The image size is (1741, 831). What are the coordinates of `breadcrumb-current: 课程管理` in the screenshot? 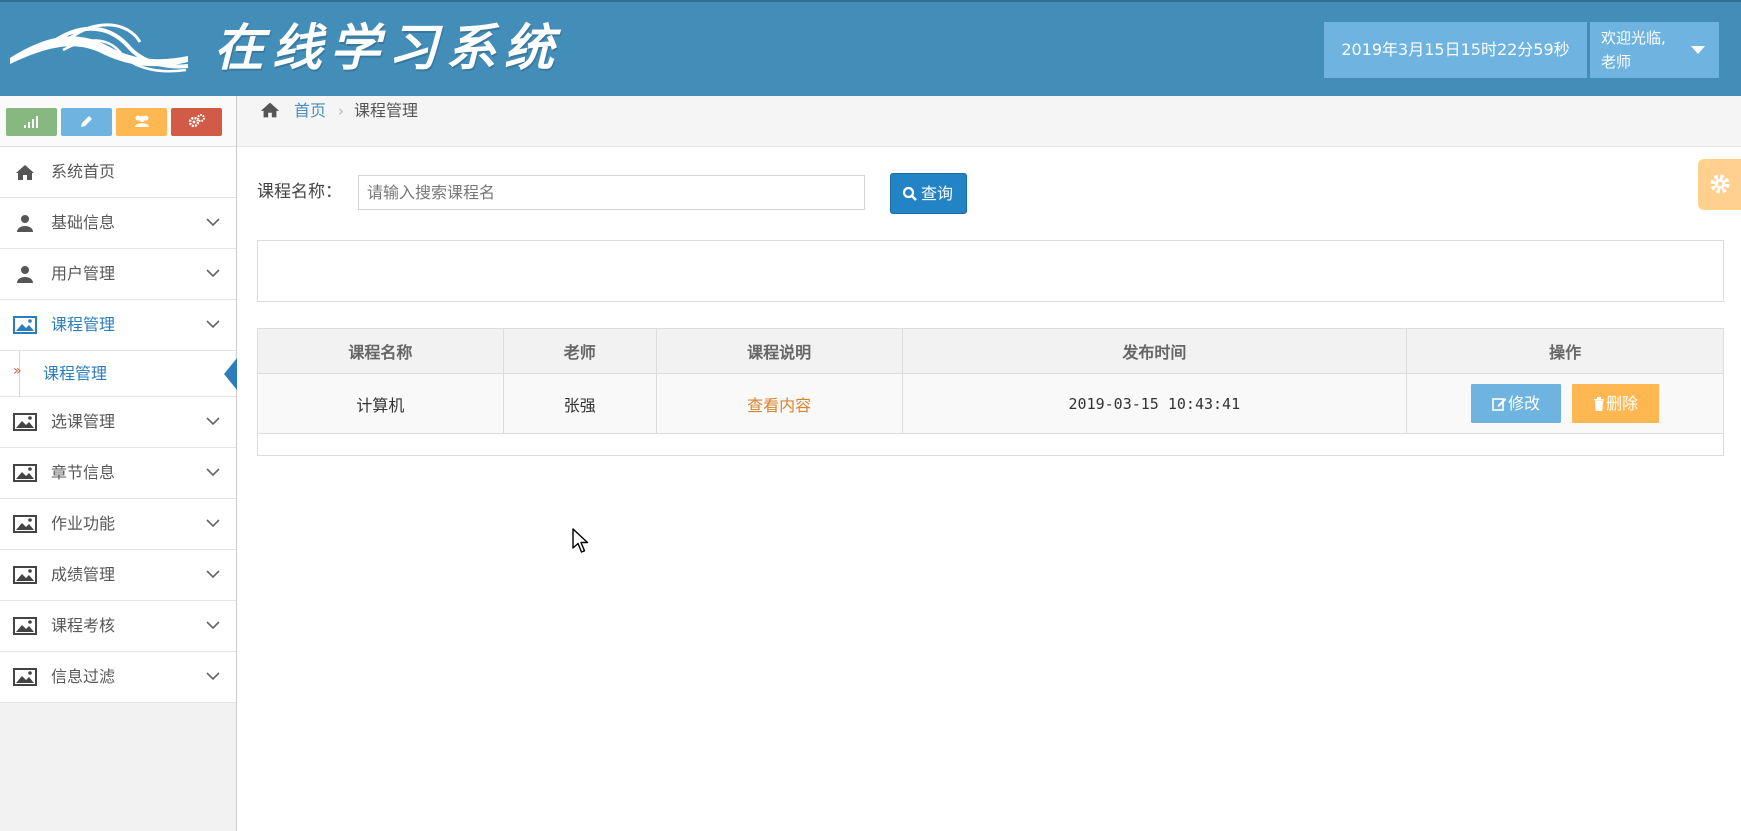 It's located at (386, 110).